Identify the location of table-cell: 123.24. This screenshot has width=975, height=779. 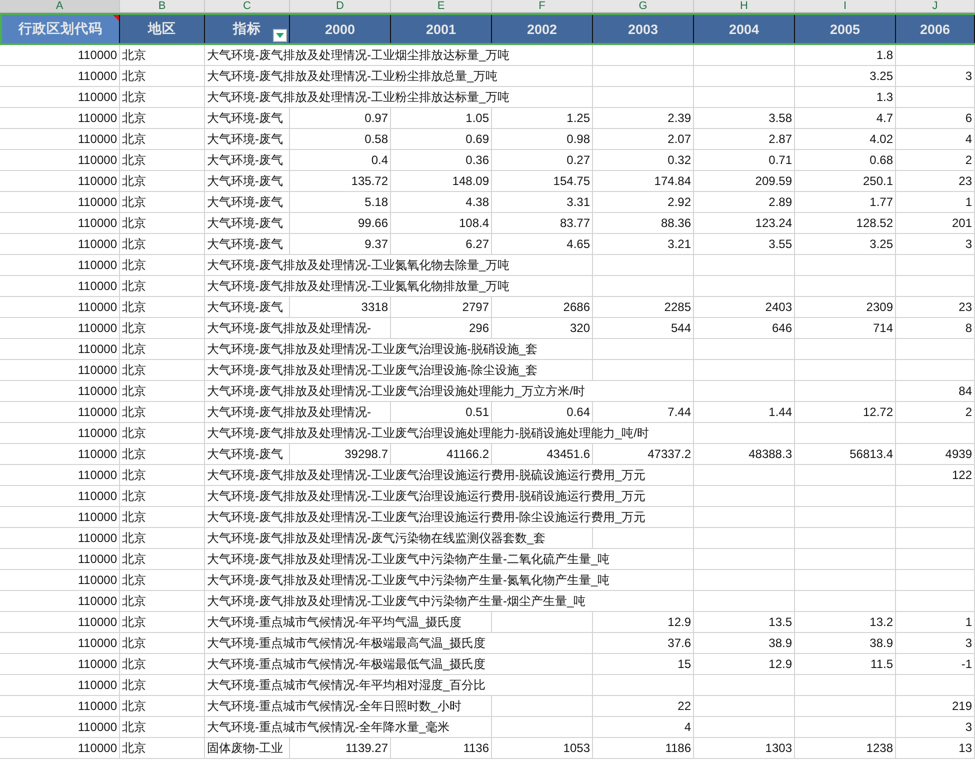
(744, 223).